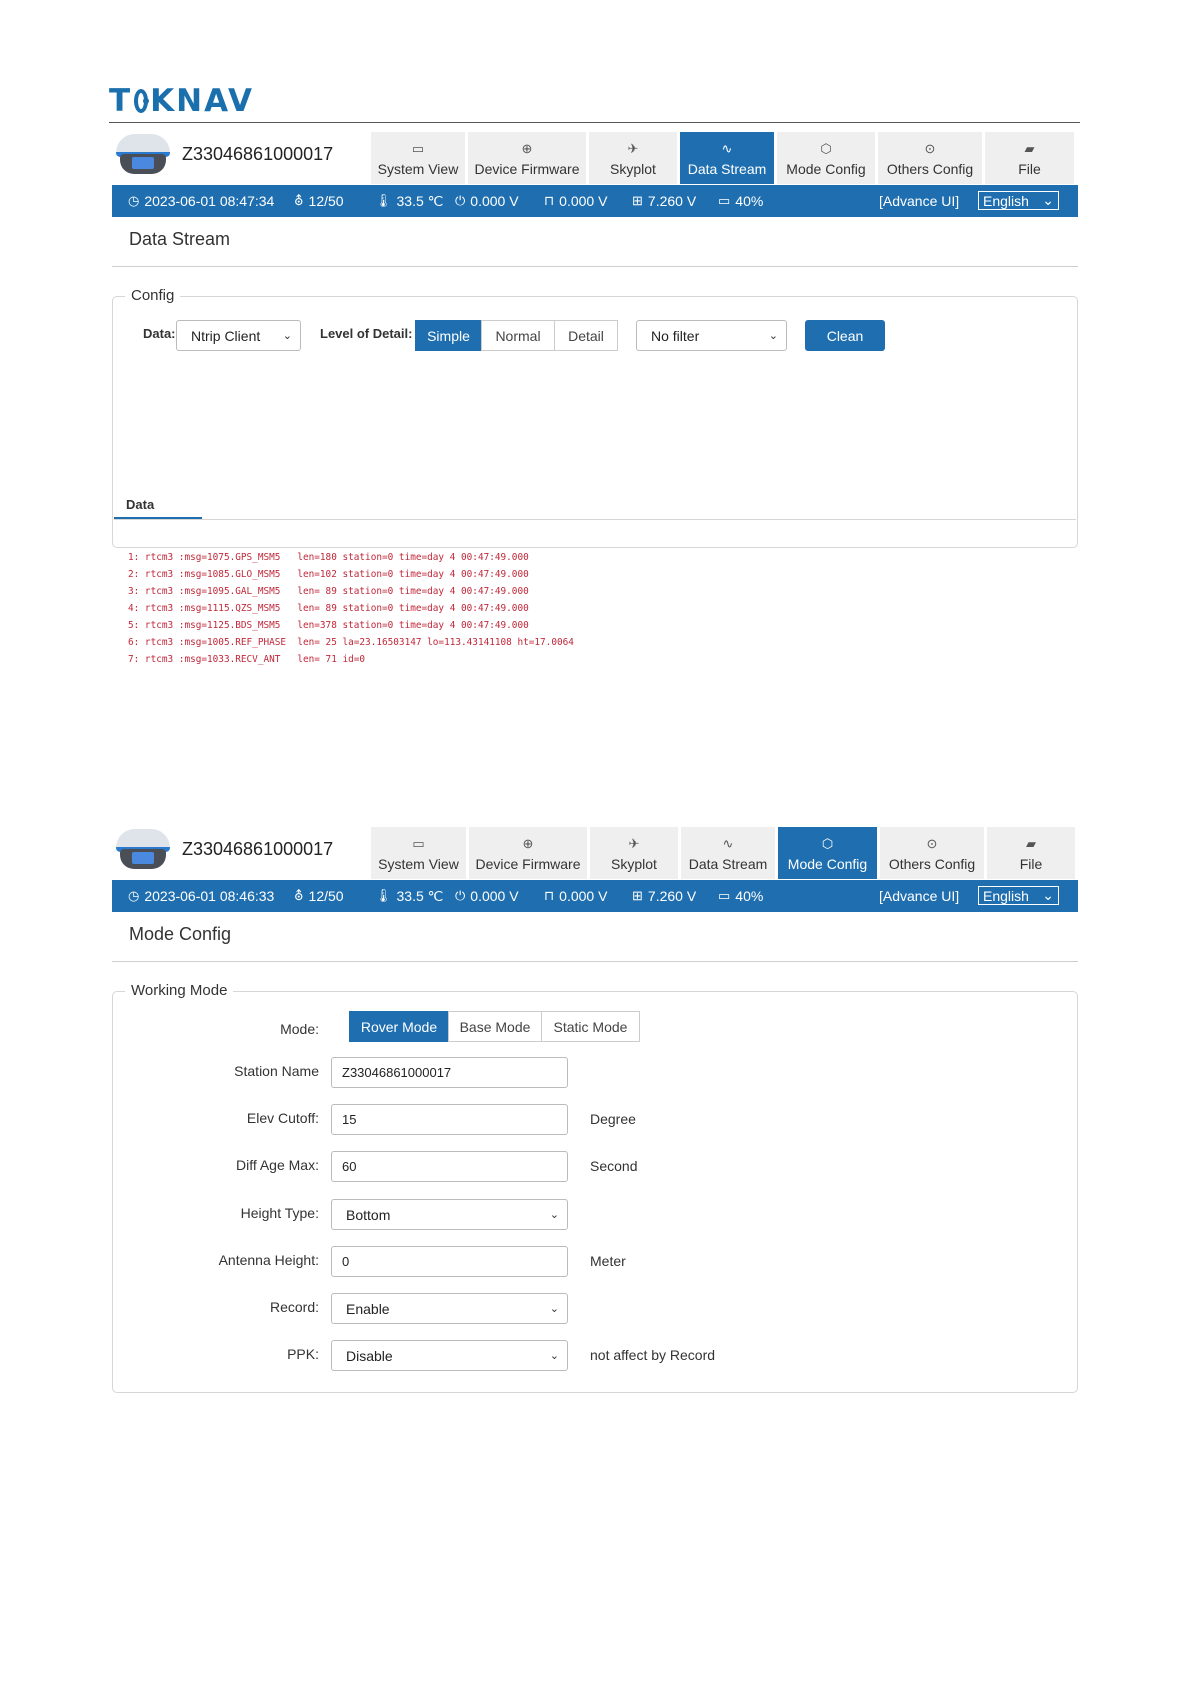 This screenshot has width=1191, height=1685. What do you see at coordinates (653, 1355) in the screenshot?
I see `ppk-note: not affect by Record` at bounding box center [653, 1355].